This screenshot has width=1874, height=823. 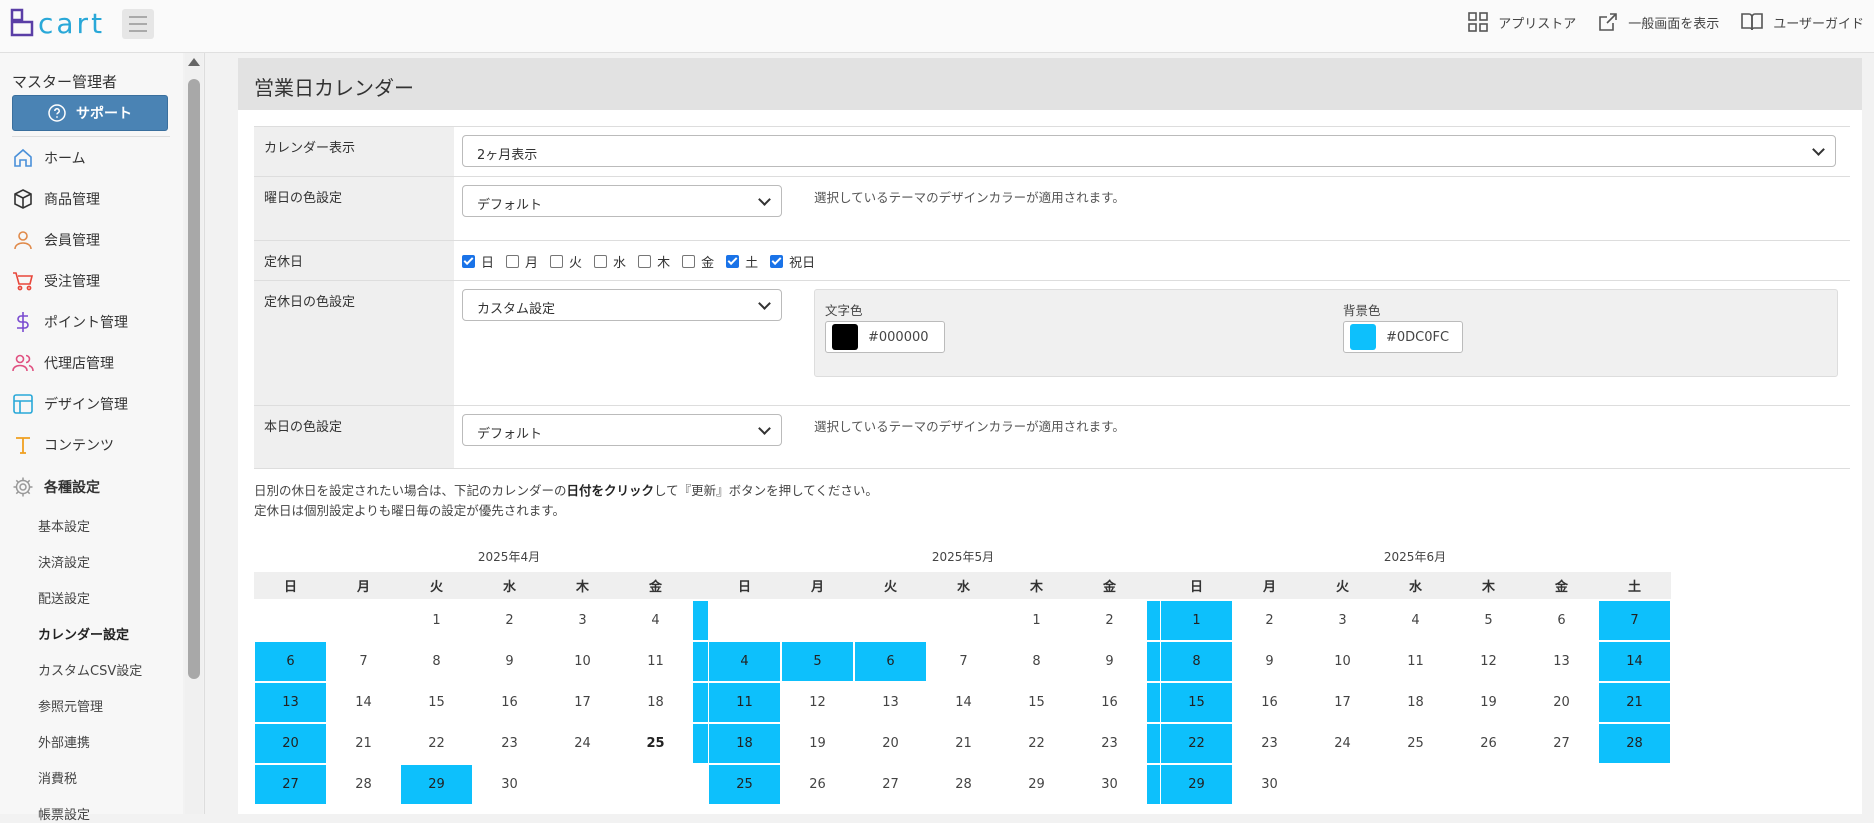 What do you see at coordinates (56, 199) in the screenshot?
I see `sidebar-item-products: 商品管理` at bounding box center [56, 199].